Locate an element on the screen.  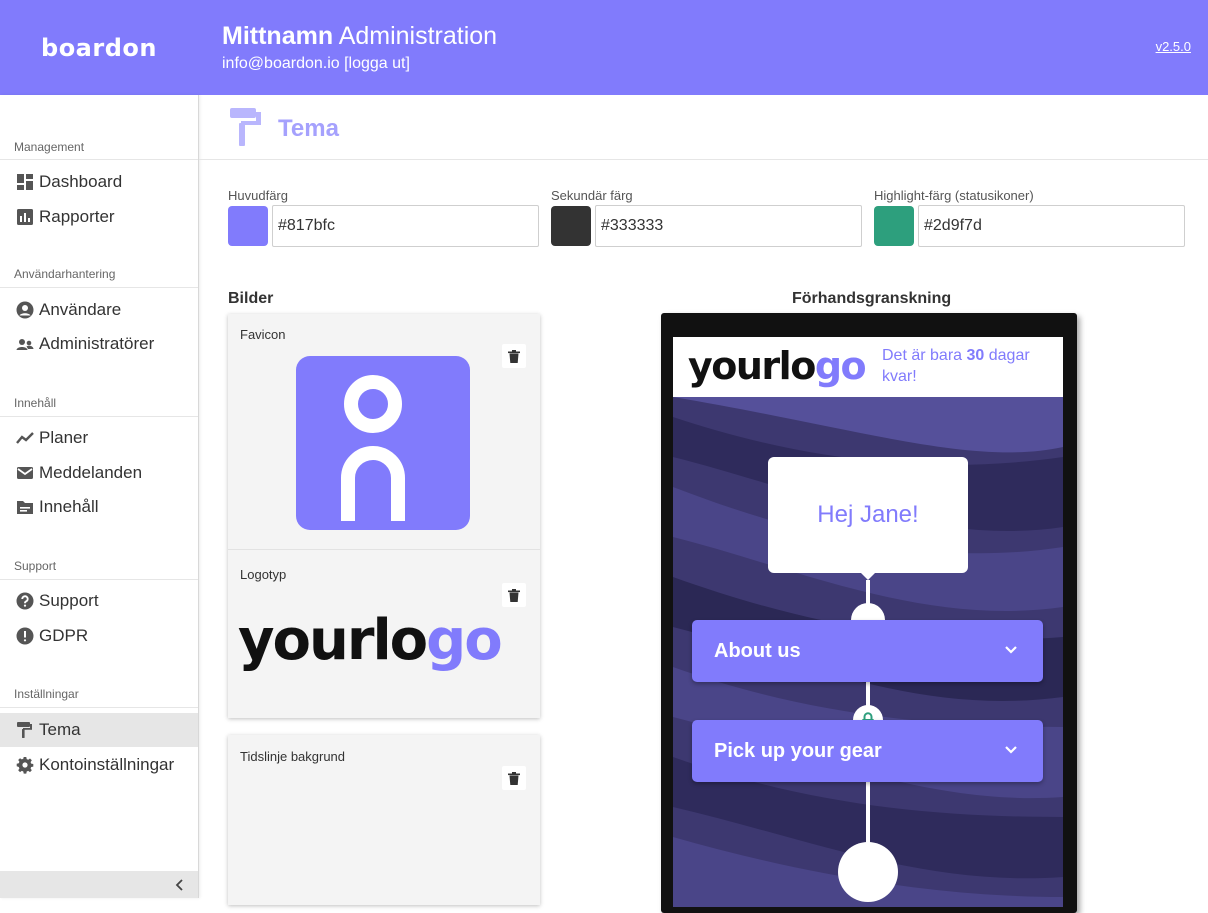
sidebar-item-support: Support is located at coordinates (99, 601).